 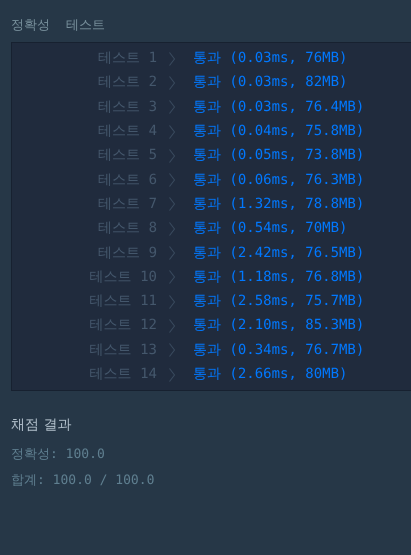 I want to click on test-result: 통과 (1.18ms, 76.8MB), so click(x=278, y=277).